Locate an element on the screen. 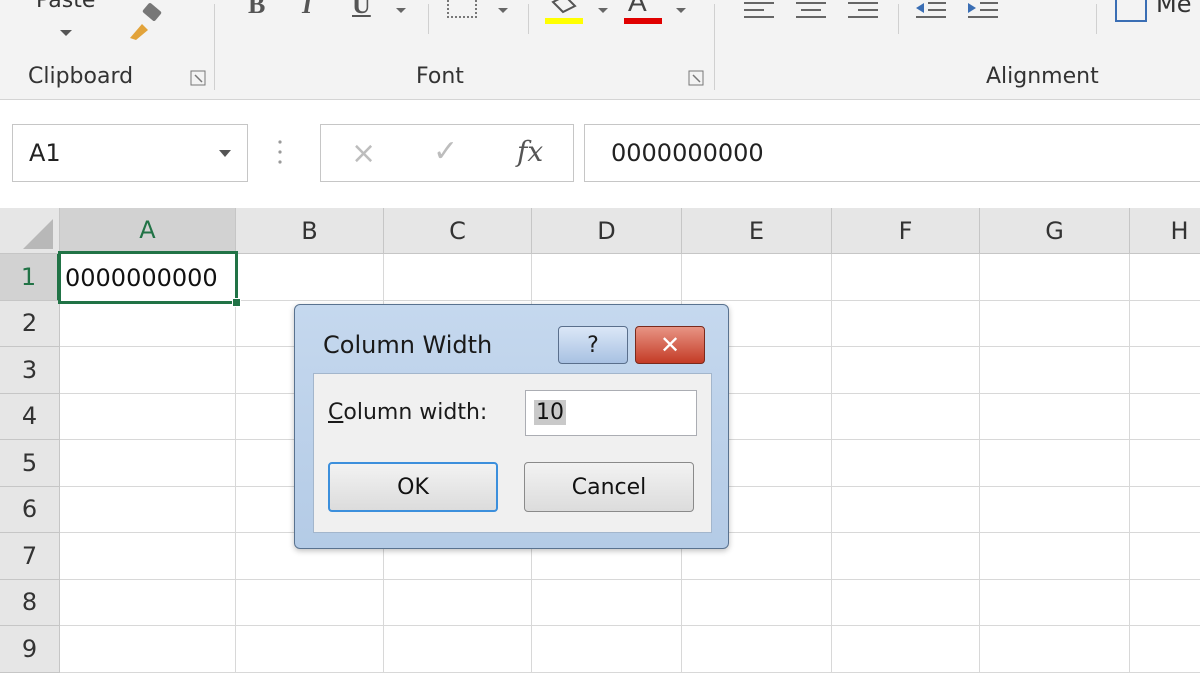 This screenshot has width=1200, height=675. fill-handle is located at coordinates (236, 302).